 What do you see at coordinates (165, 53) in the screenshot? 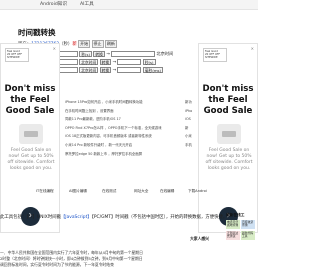
I see `timezone-label: 北京时间` at bounding box center [165, 53].